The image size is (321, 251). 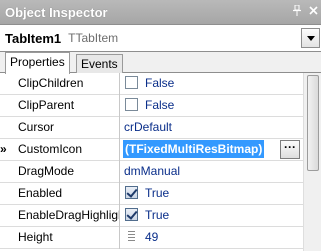 What do you see at coordinates (68, 128) in the screenshot?
I see `property-name: Cursor` at bounding box center [68, 128].